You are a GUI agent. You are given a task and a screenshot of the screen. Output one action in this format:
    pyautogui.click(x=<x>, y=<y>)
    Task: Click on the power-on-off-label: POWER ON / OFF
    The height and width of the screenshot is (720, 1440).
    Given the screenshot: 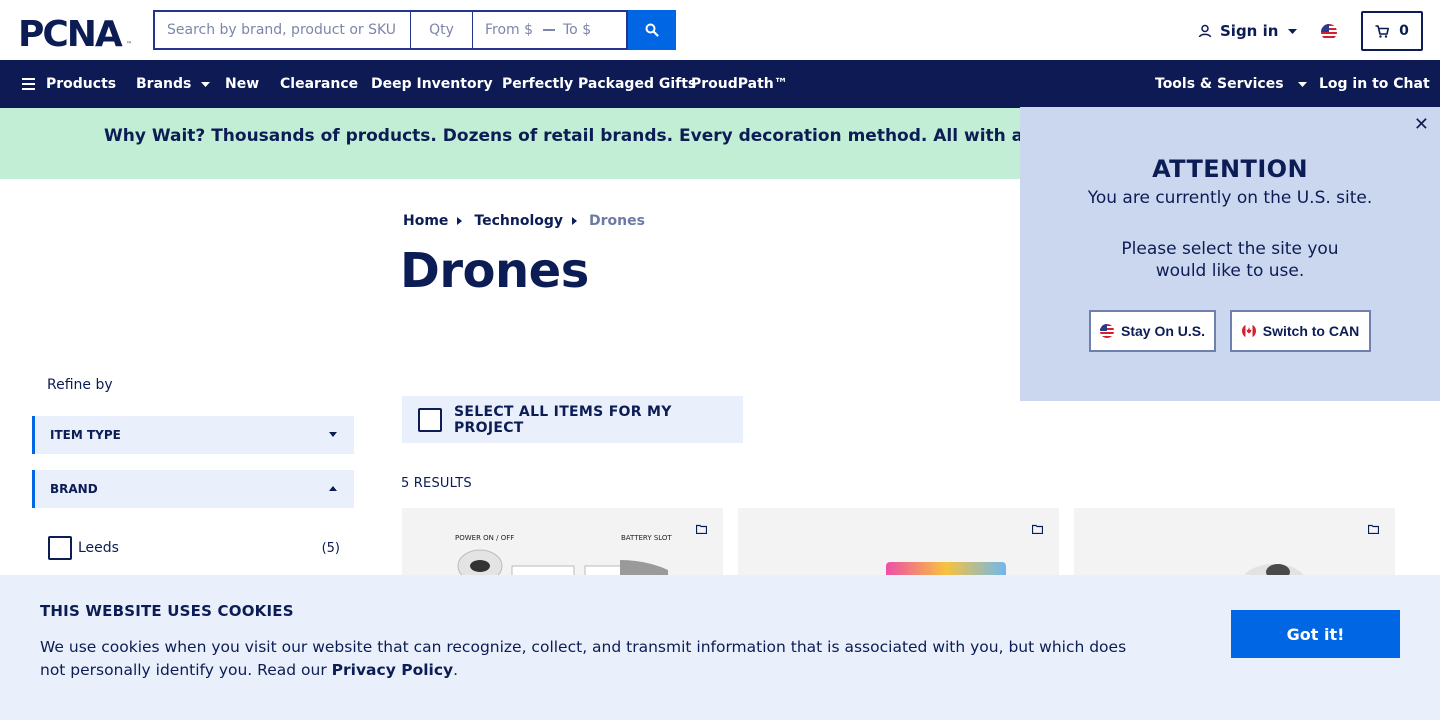 What is the action you would take?
    pyautogui.click(x=484, y=538)
    